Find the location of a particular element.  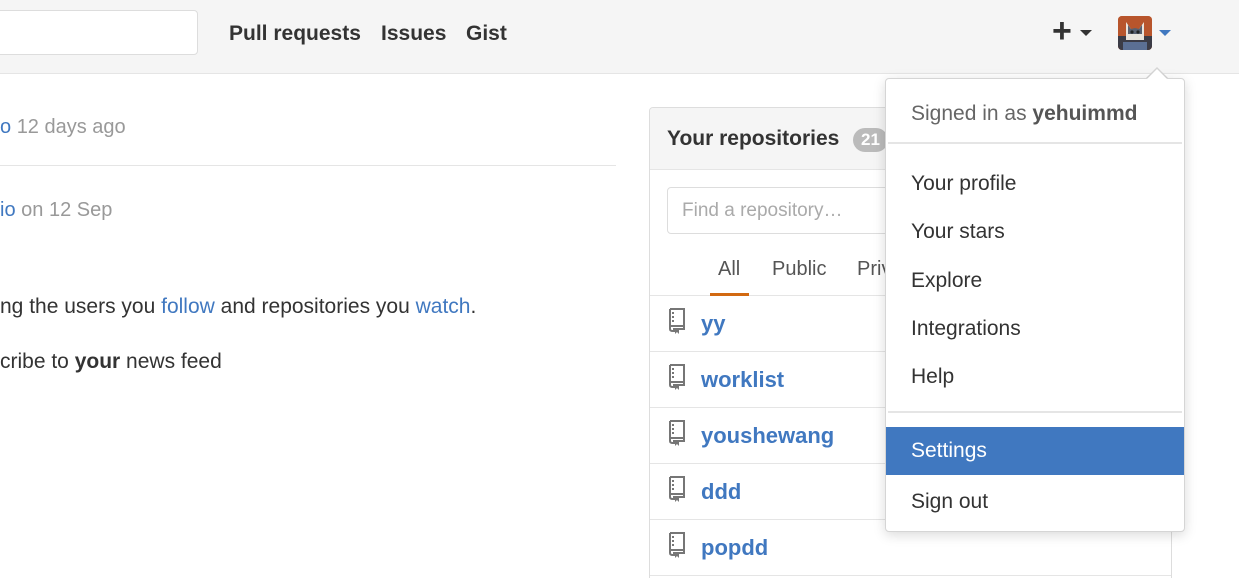

plus-icon: + is located at coordinates (1062, 31).